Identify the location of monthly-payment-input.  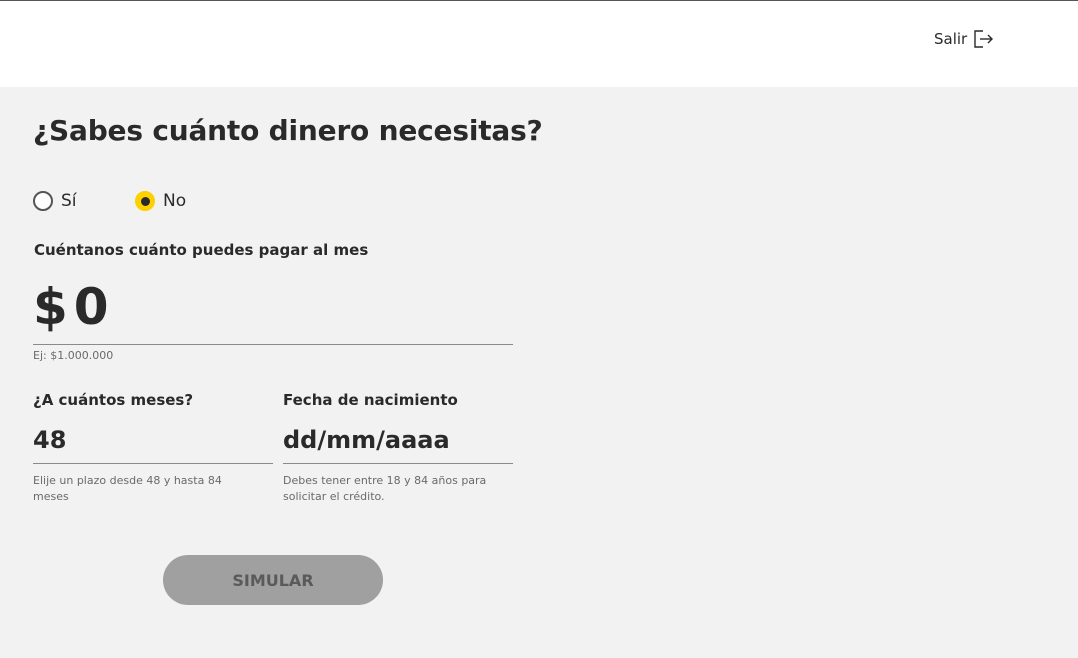
(273, 307).